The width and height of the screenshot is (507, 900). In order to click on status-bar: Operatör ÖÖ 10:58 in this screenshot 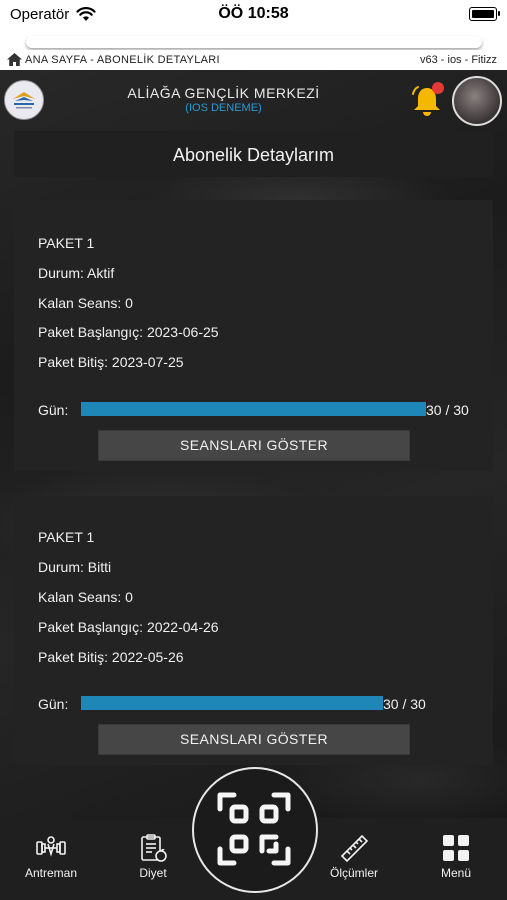, I will do `click(253, 15)`.